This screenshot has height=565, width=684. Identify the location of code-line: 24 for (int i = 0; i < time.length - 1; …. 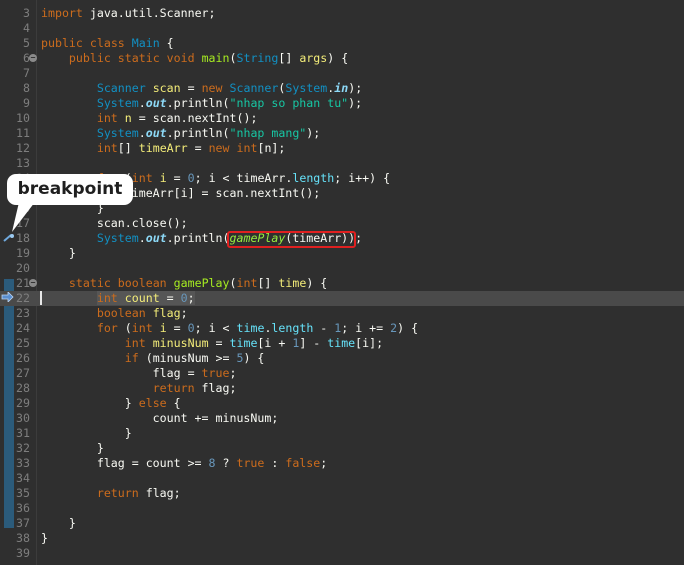
(342, 328).